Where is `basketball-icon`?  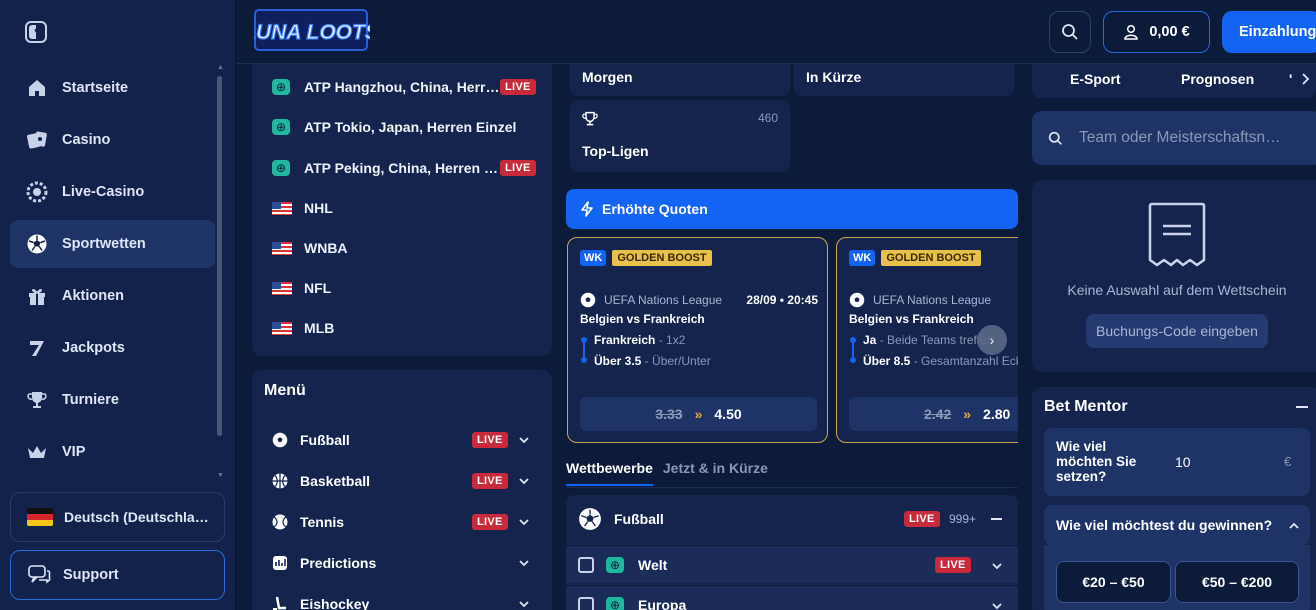 basketball-icon is located at coordinates (280, 481).